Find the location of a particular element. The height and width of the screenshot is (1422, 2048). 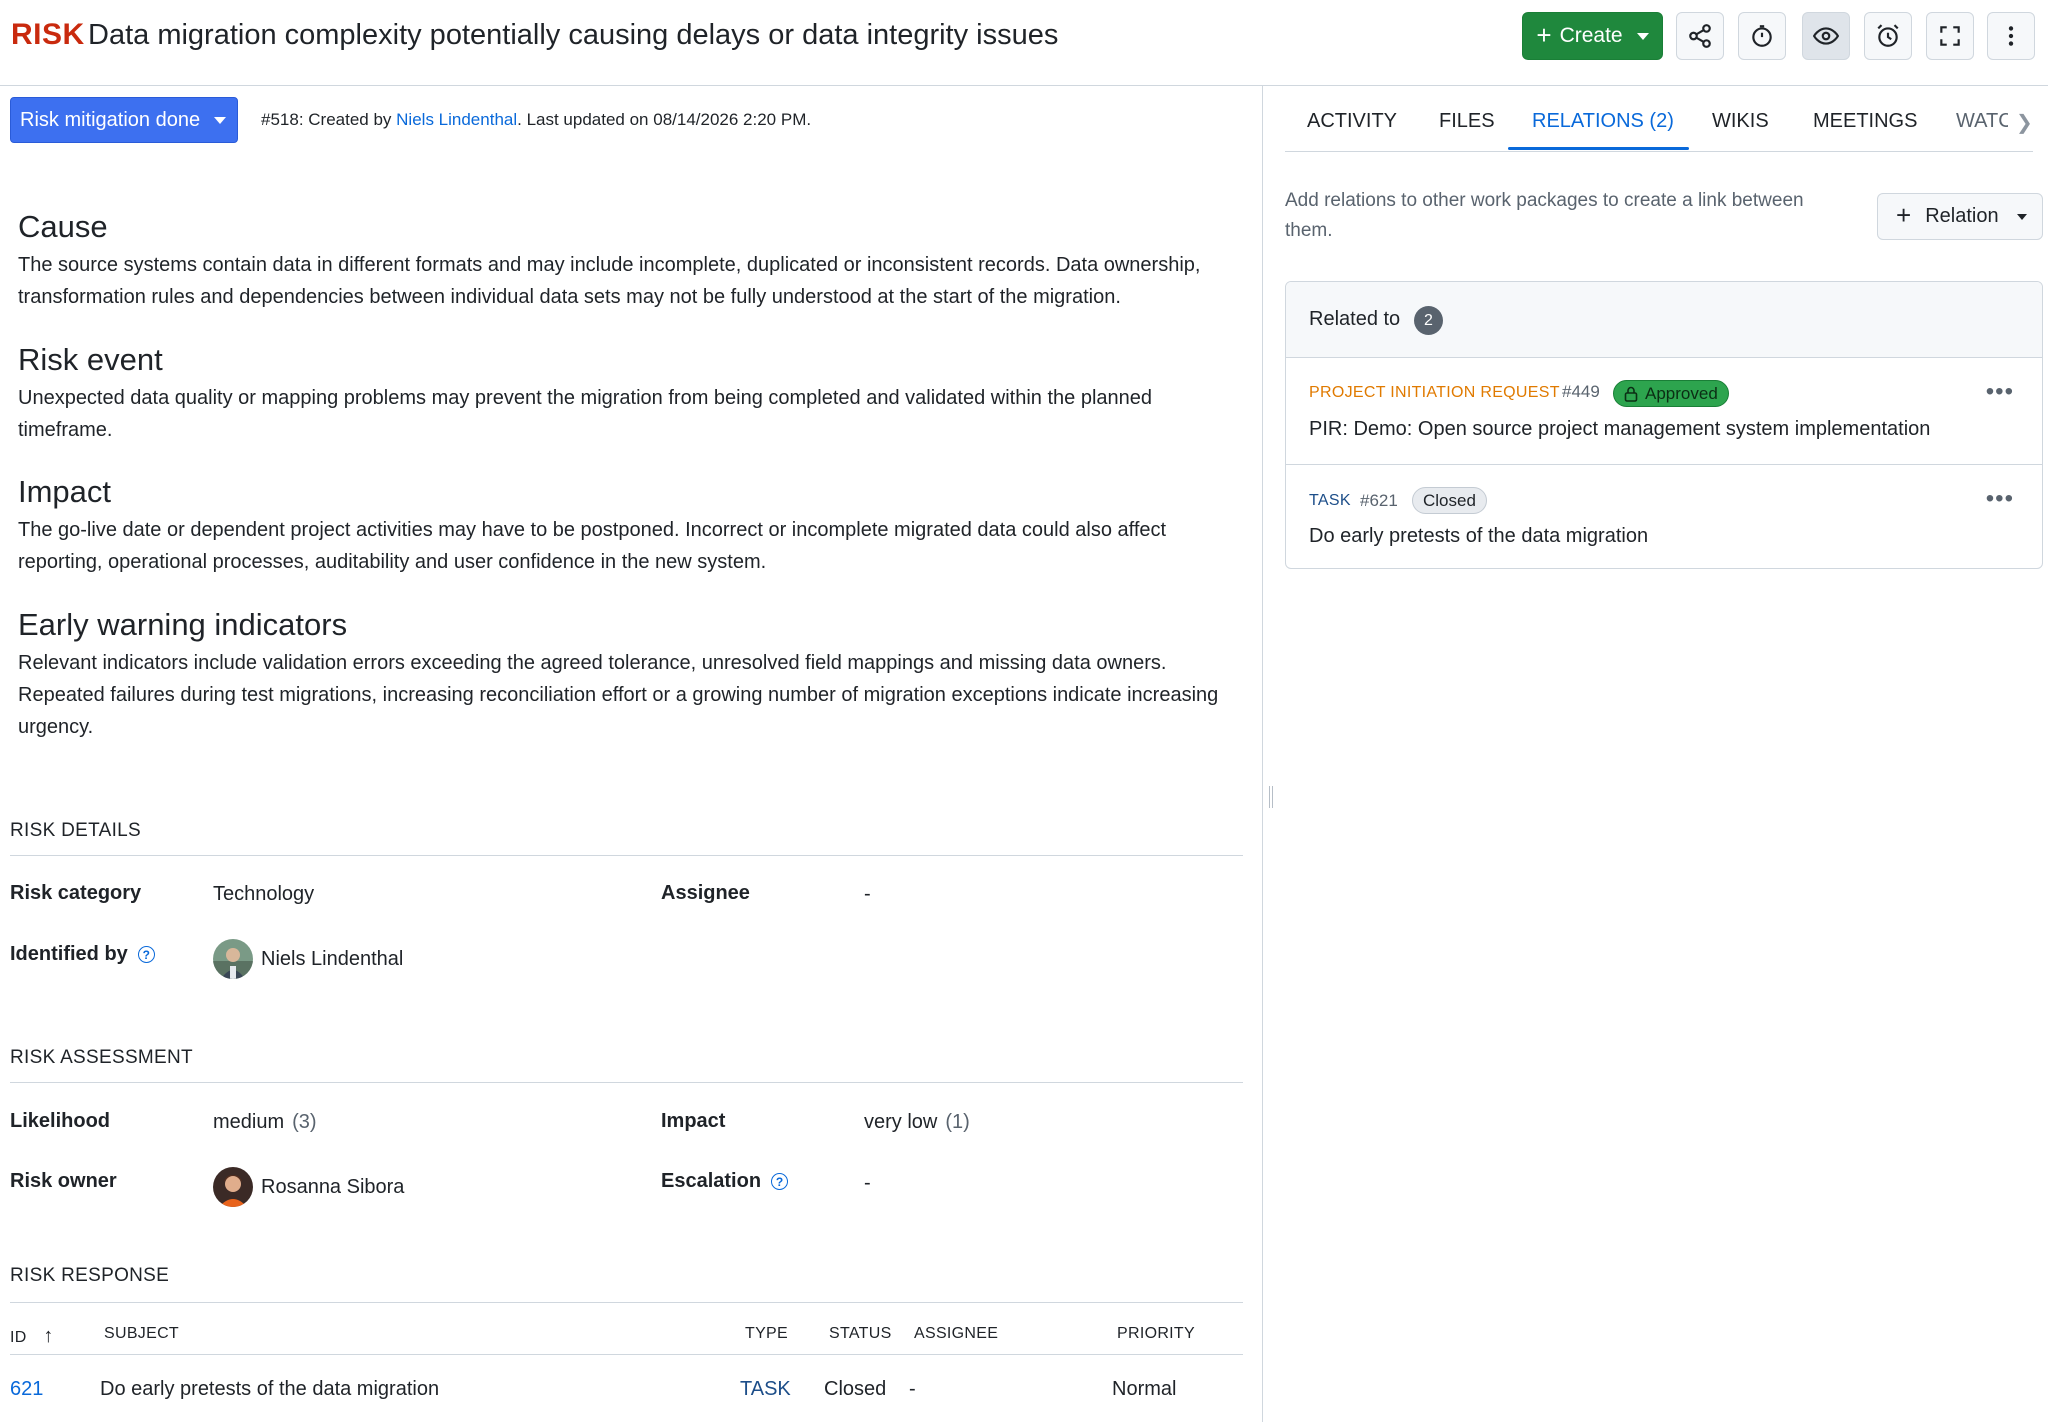

sort-ascending-icon: ↑ is located at coordinates (48, 1336).